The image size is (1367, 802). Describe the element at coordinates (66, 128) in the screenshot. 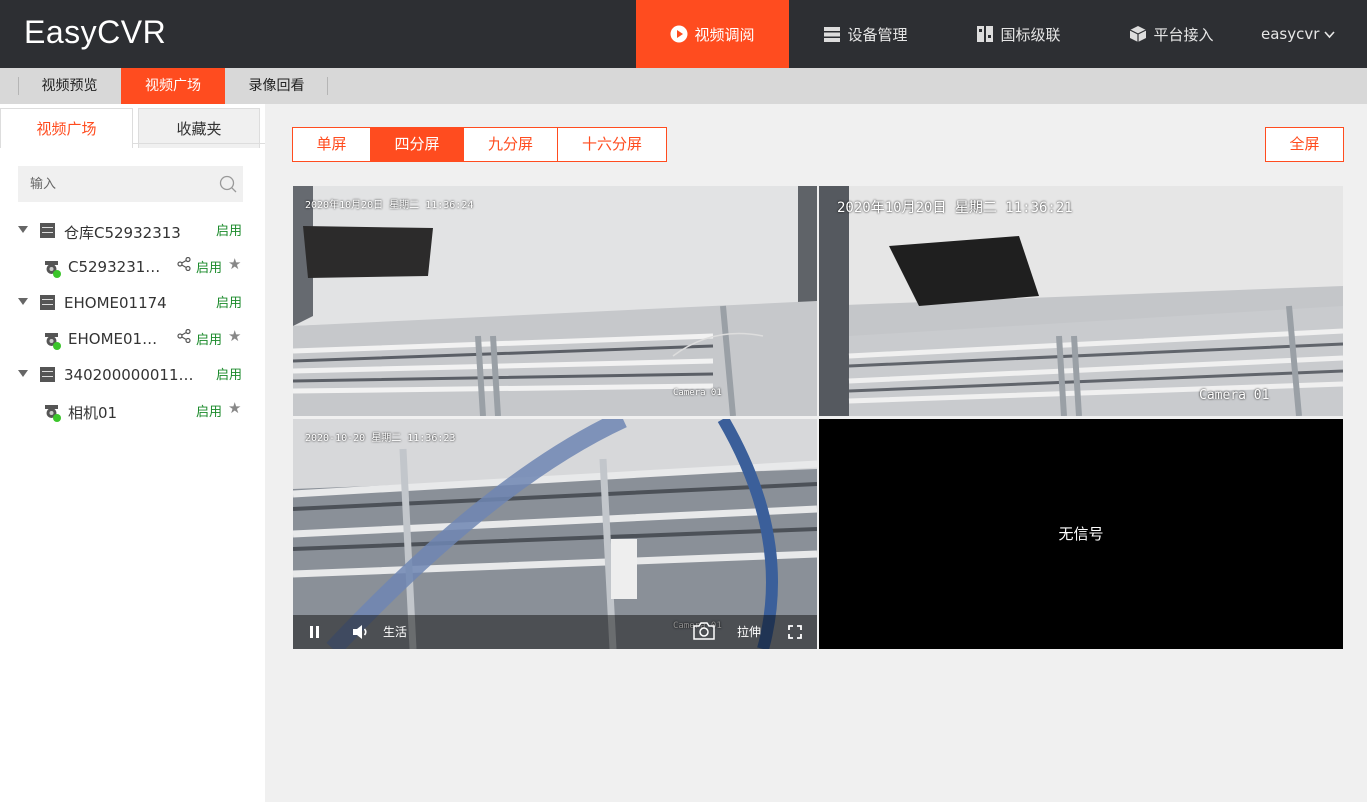

I see `sidebar-tab-video-square: 视频广场` at that location.